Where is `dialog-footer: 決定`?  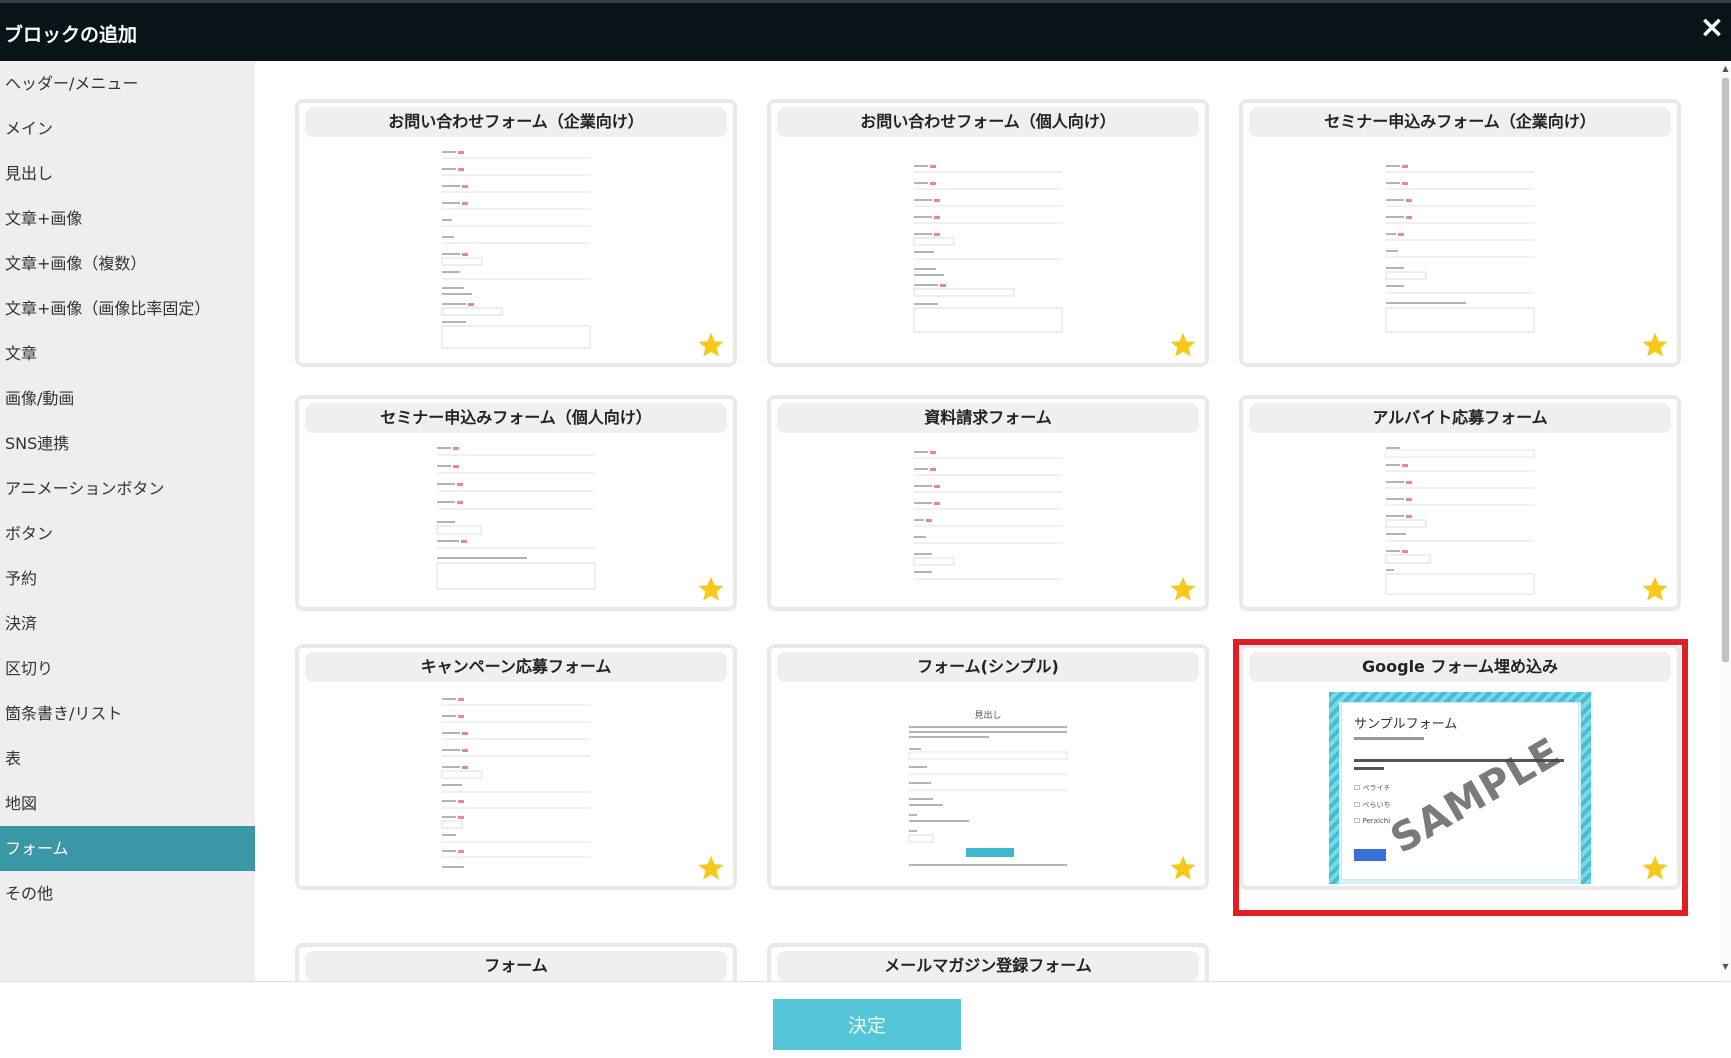 dialog-footer: 決定 is located at coordinates (865, 1019).